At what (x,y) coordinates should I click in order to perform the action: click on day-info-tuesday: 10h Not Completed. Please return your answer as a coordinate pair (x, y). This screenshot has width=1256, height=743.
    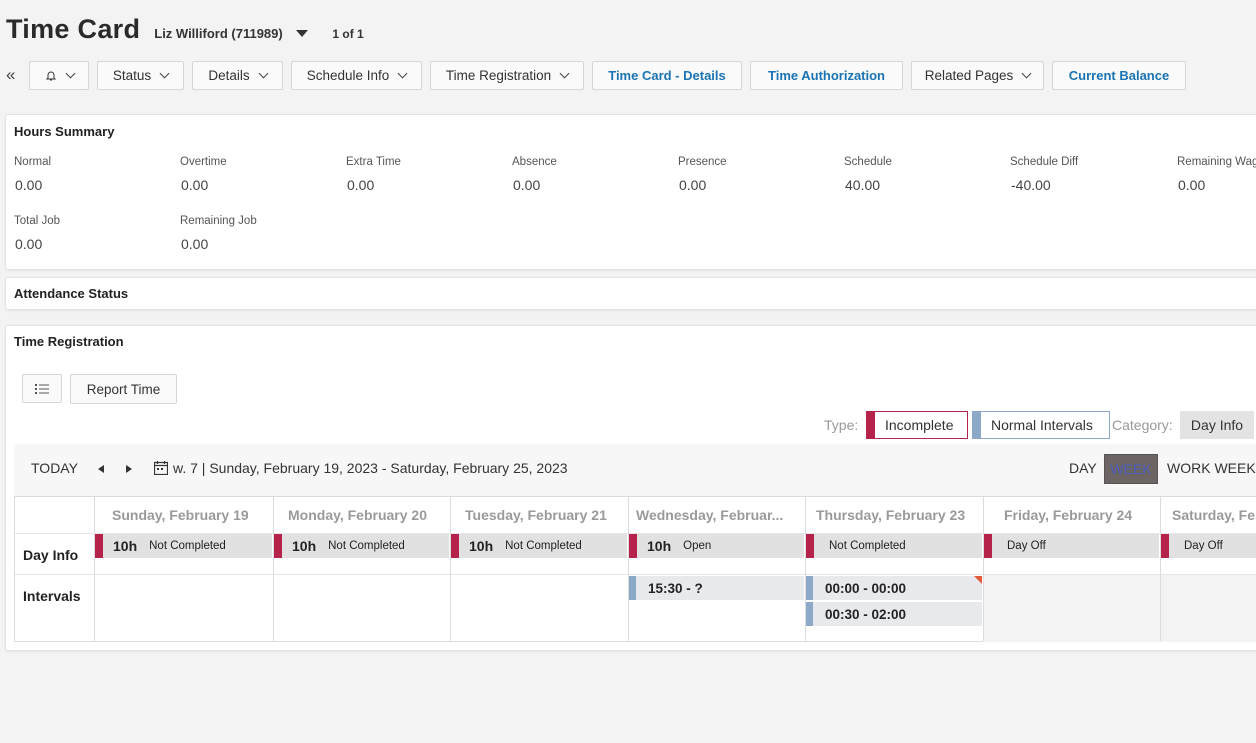
    Looking at the image, I should click on (539, 546).